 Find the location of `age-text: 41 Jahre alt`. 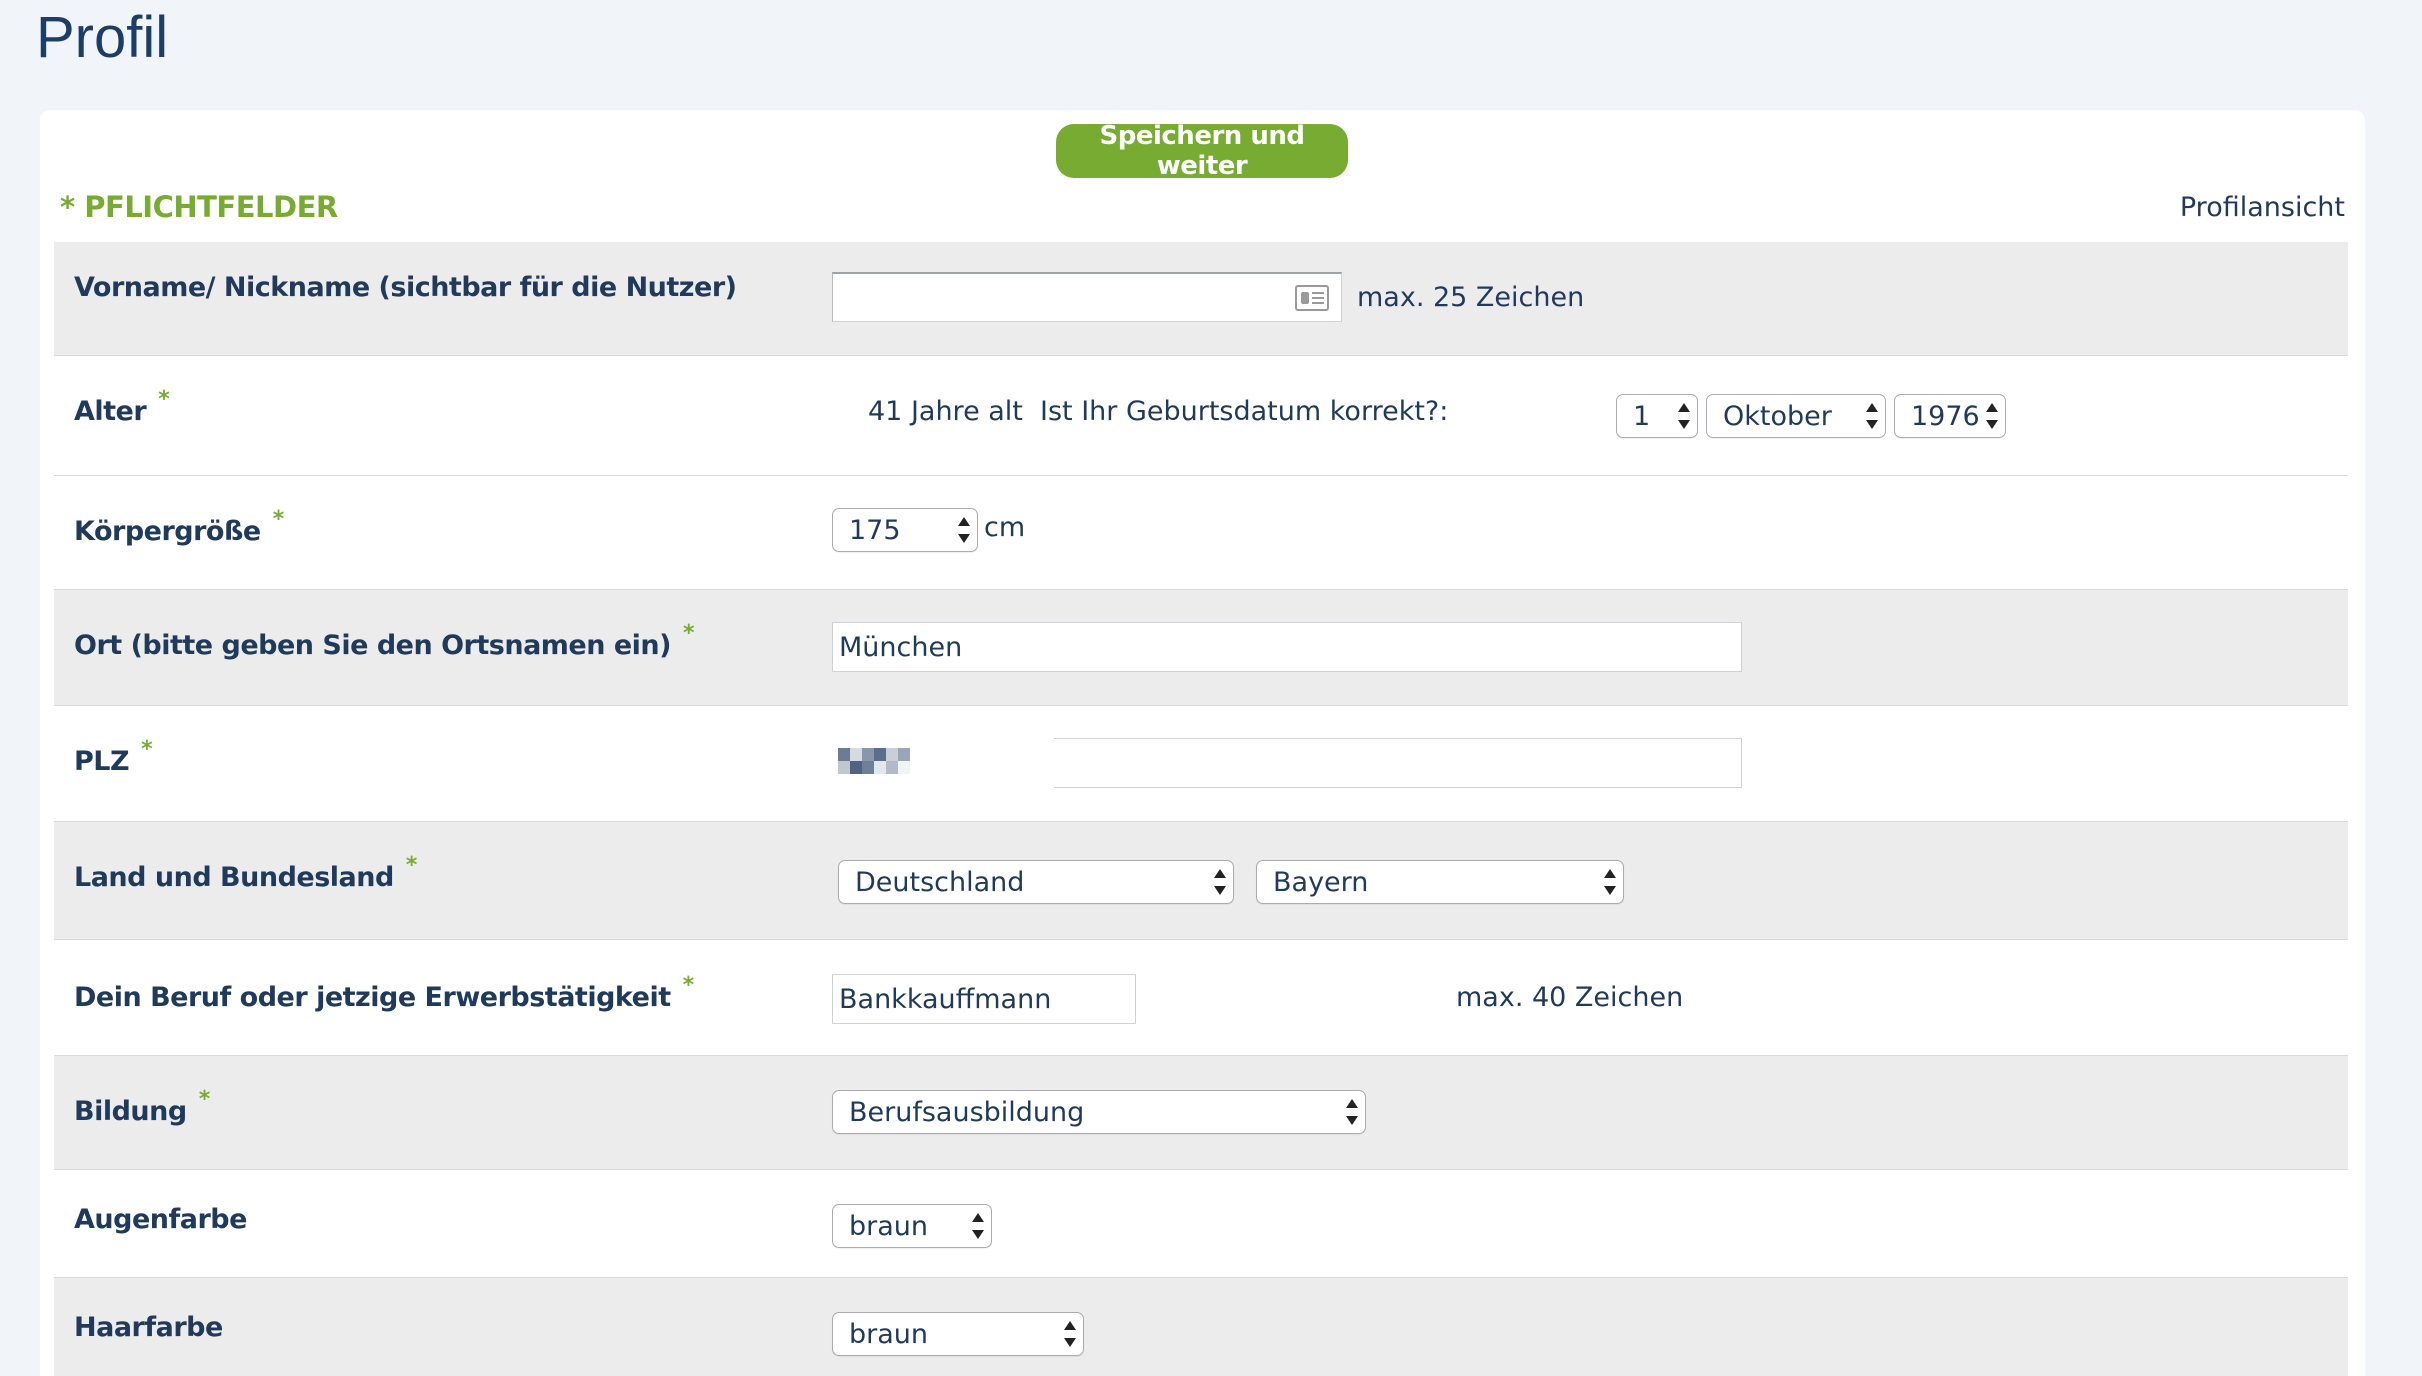

age-text: 41 Jahre alt is located at coordinates (945, 411).